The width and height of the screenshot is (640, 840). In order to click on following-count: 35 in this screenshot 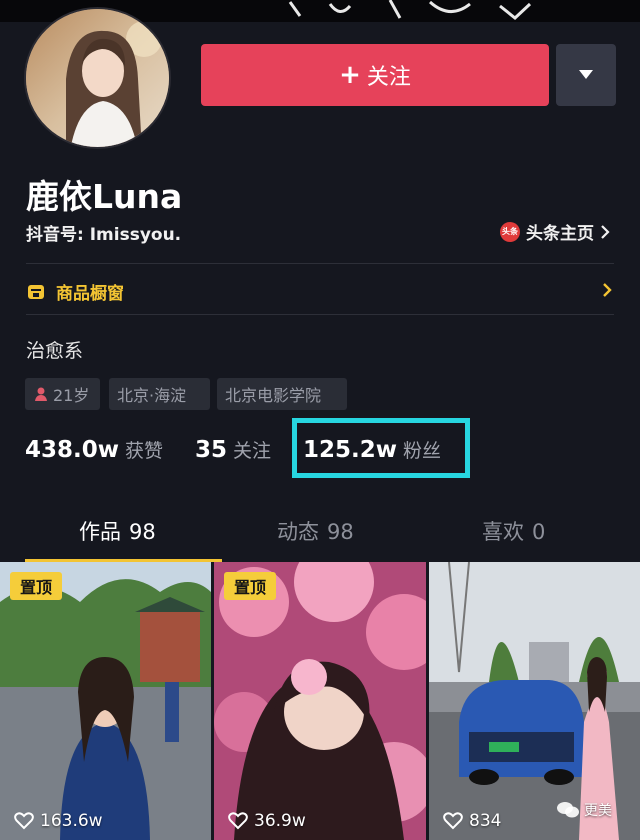, I will do `click(211, 450)`.